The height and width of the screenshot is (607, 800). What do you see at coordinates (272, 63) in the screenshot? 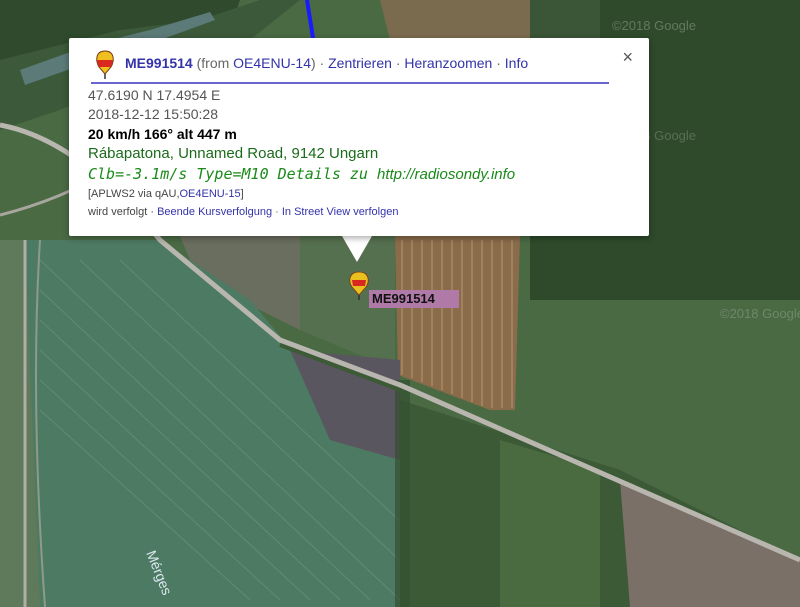
I see `from-station-link: OE4ENU-14` at bounding box center [272, 63].